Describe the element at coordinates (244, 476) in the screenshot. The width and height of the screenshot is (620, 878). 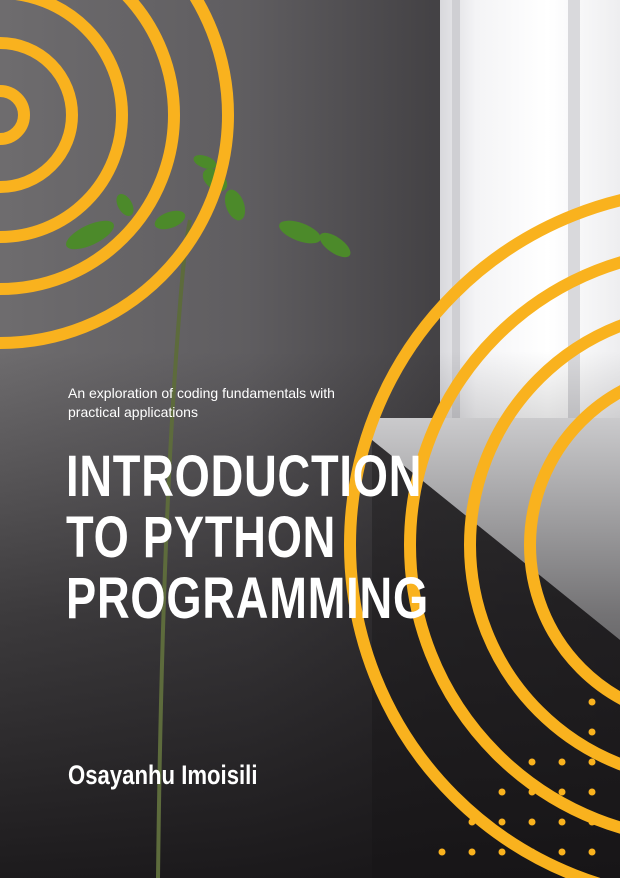
I see `title-line: INTRODUCTION` at that location.